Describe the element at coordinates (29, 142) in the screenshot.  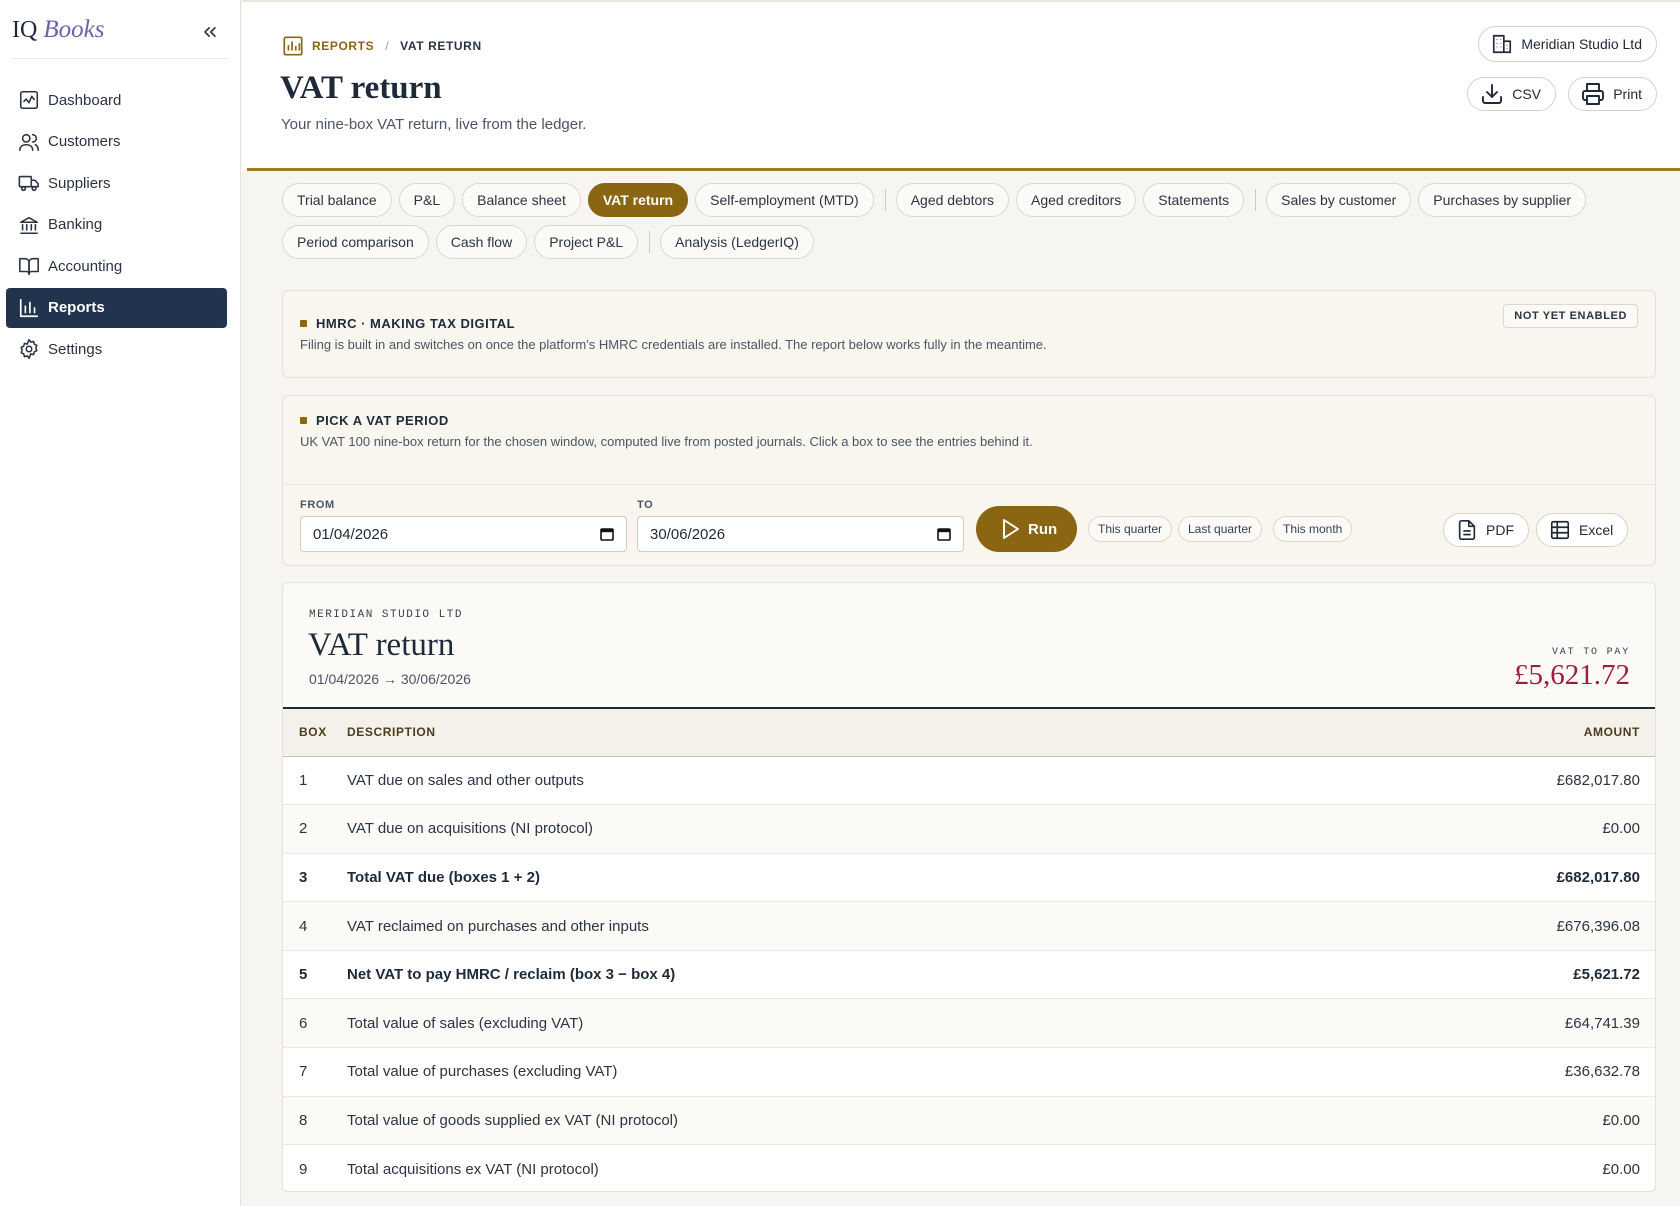
I see `customers-icon` at that location.